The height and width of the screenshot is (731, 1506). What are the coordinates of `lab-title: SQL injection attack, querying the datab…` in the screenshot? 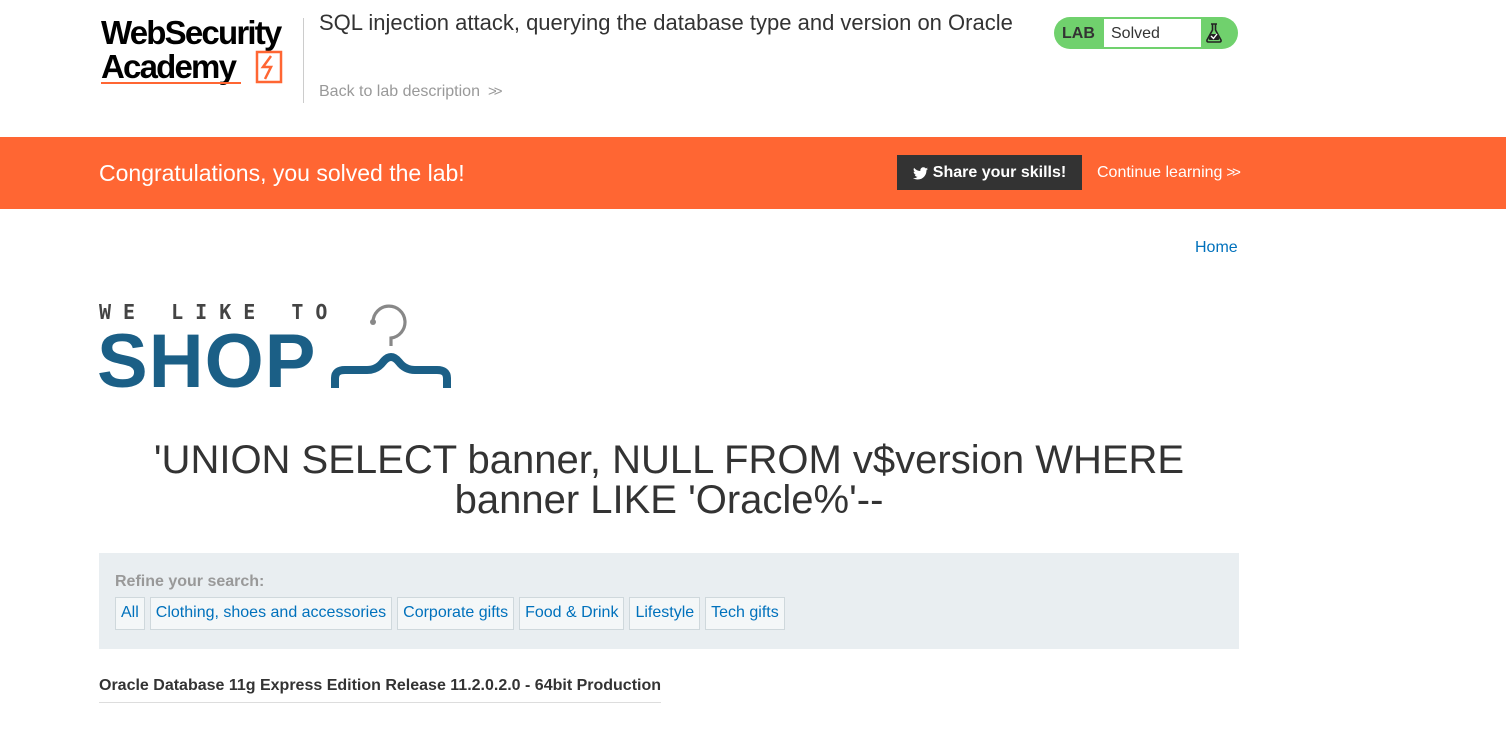 It's located at (666, 22).